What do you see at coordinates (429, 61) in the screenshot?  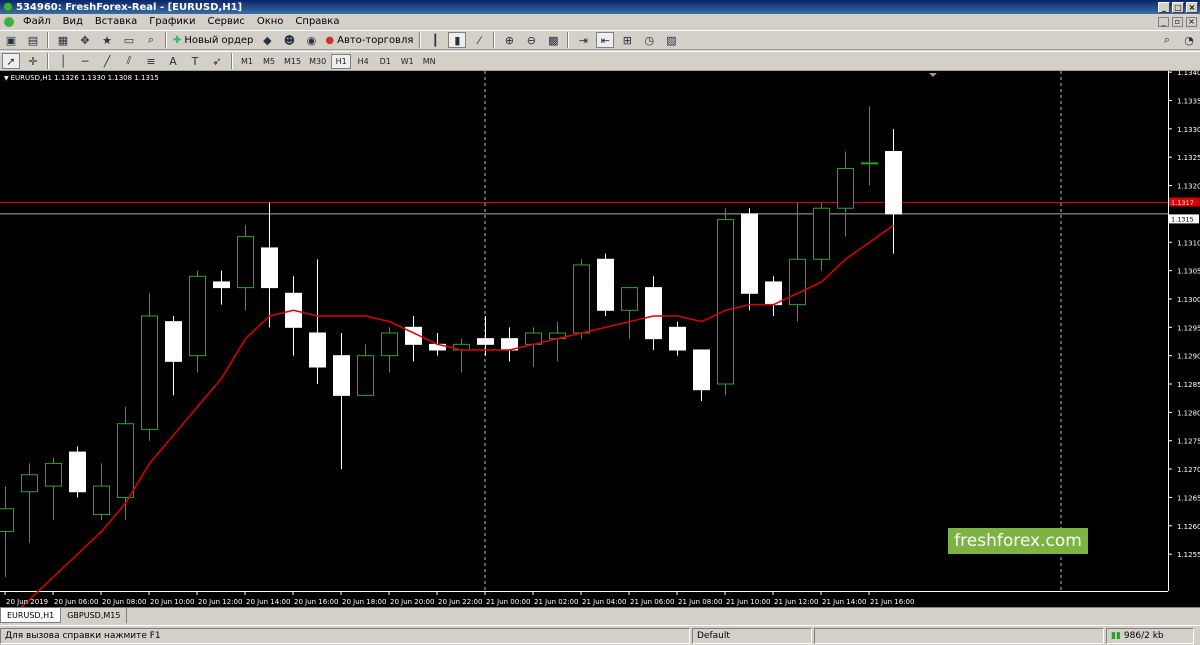 I see `timeframe-mn: MN` at bounding box center [429, 61].